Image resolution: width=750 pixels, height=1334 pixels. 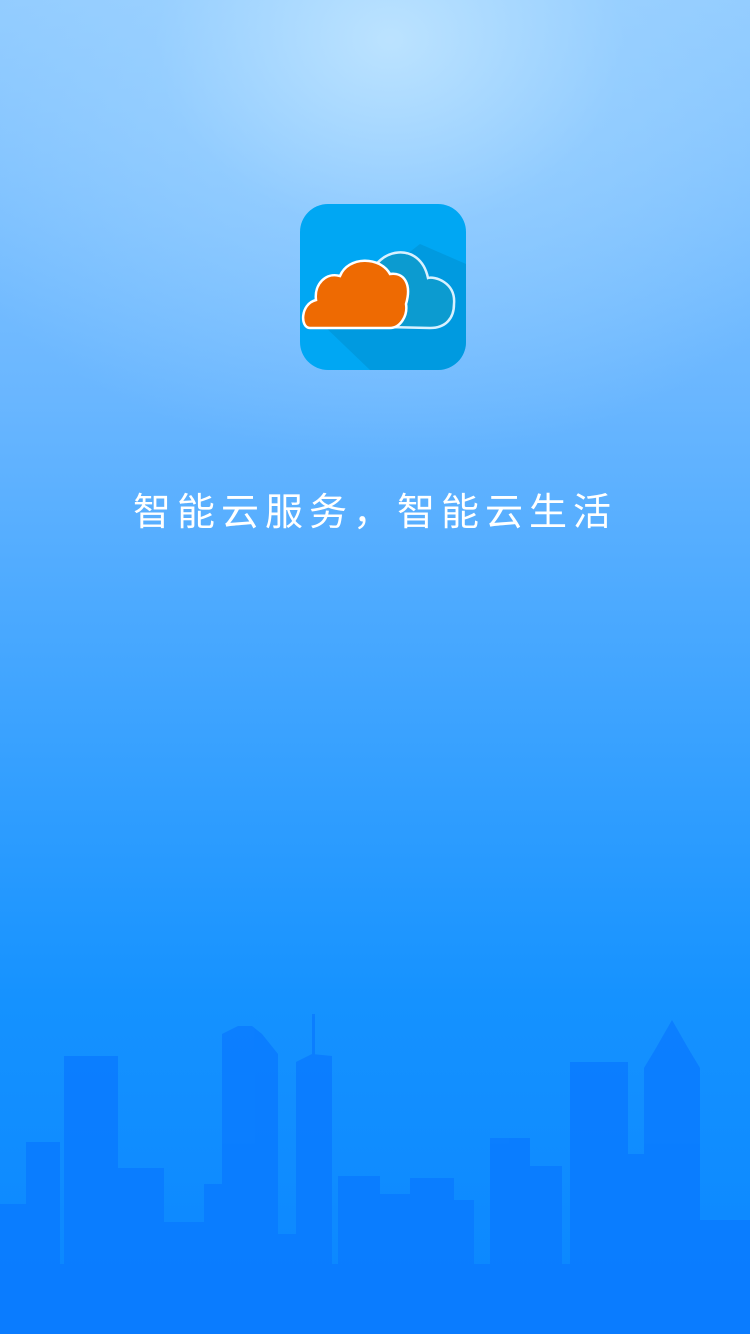 I want to click on tagline-text: 智能云服务，智能云生活, so click(x=374, y=512).